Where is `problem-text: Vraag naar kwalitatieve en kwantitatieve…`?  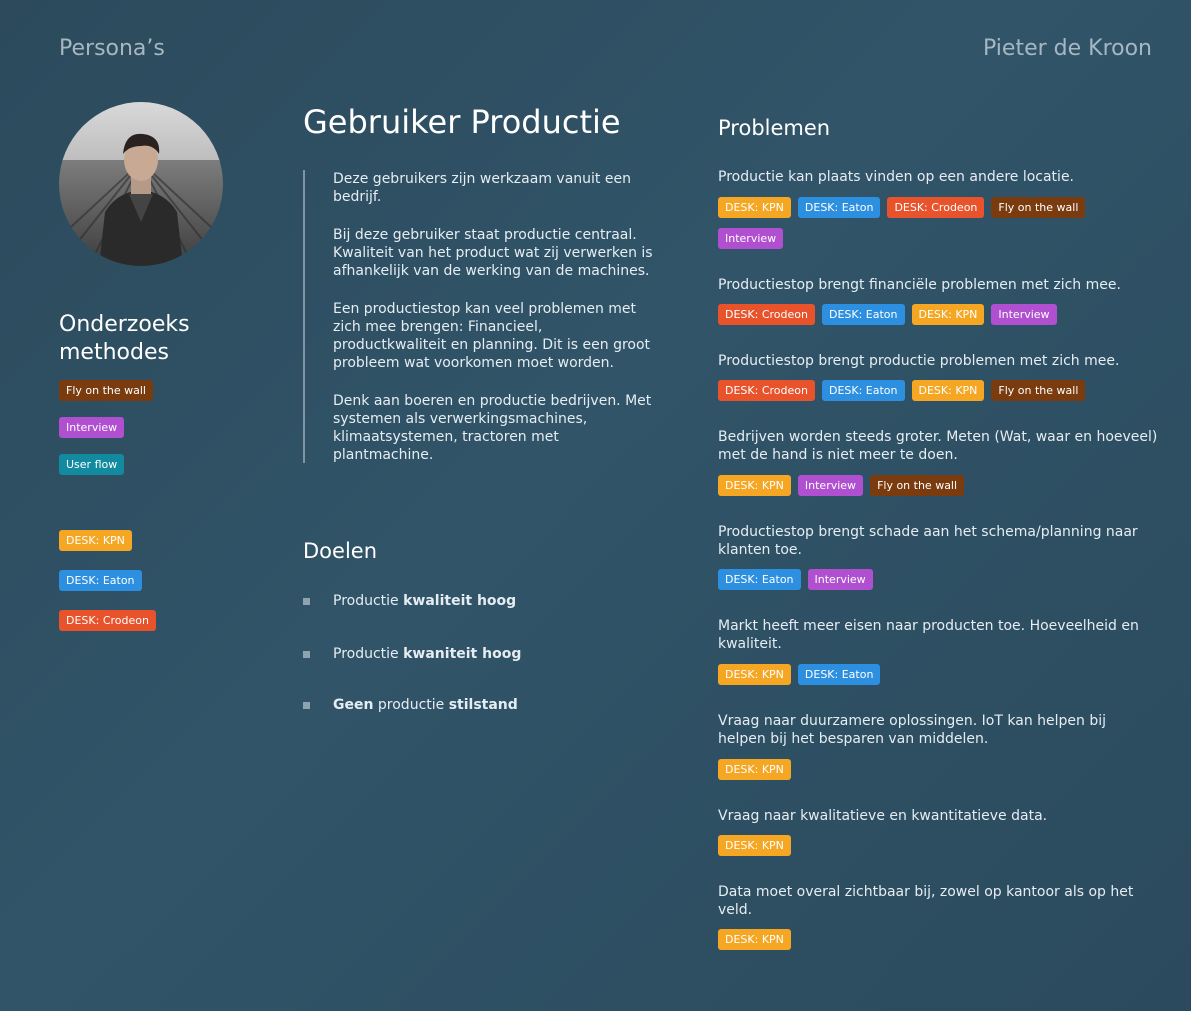 problem-text: Vraag naar kwalitatieve en kwantitatieve… is located at coordinates (883, 816).